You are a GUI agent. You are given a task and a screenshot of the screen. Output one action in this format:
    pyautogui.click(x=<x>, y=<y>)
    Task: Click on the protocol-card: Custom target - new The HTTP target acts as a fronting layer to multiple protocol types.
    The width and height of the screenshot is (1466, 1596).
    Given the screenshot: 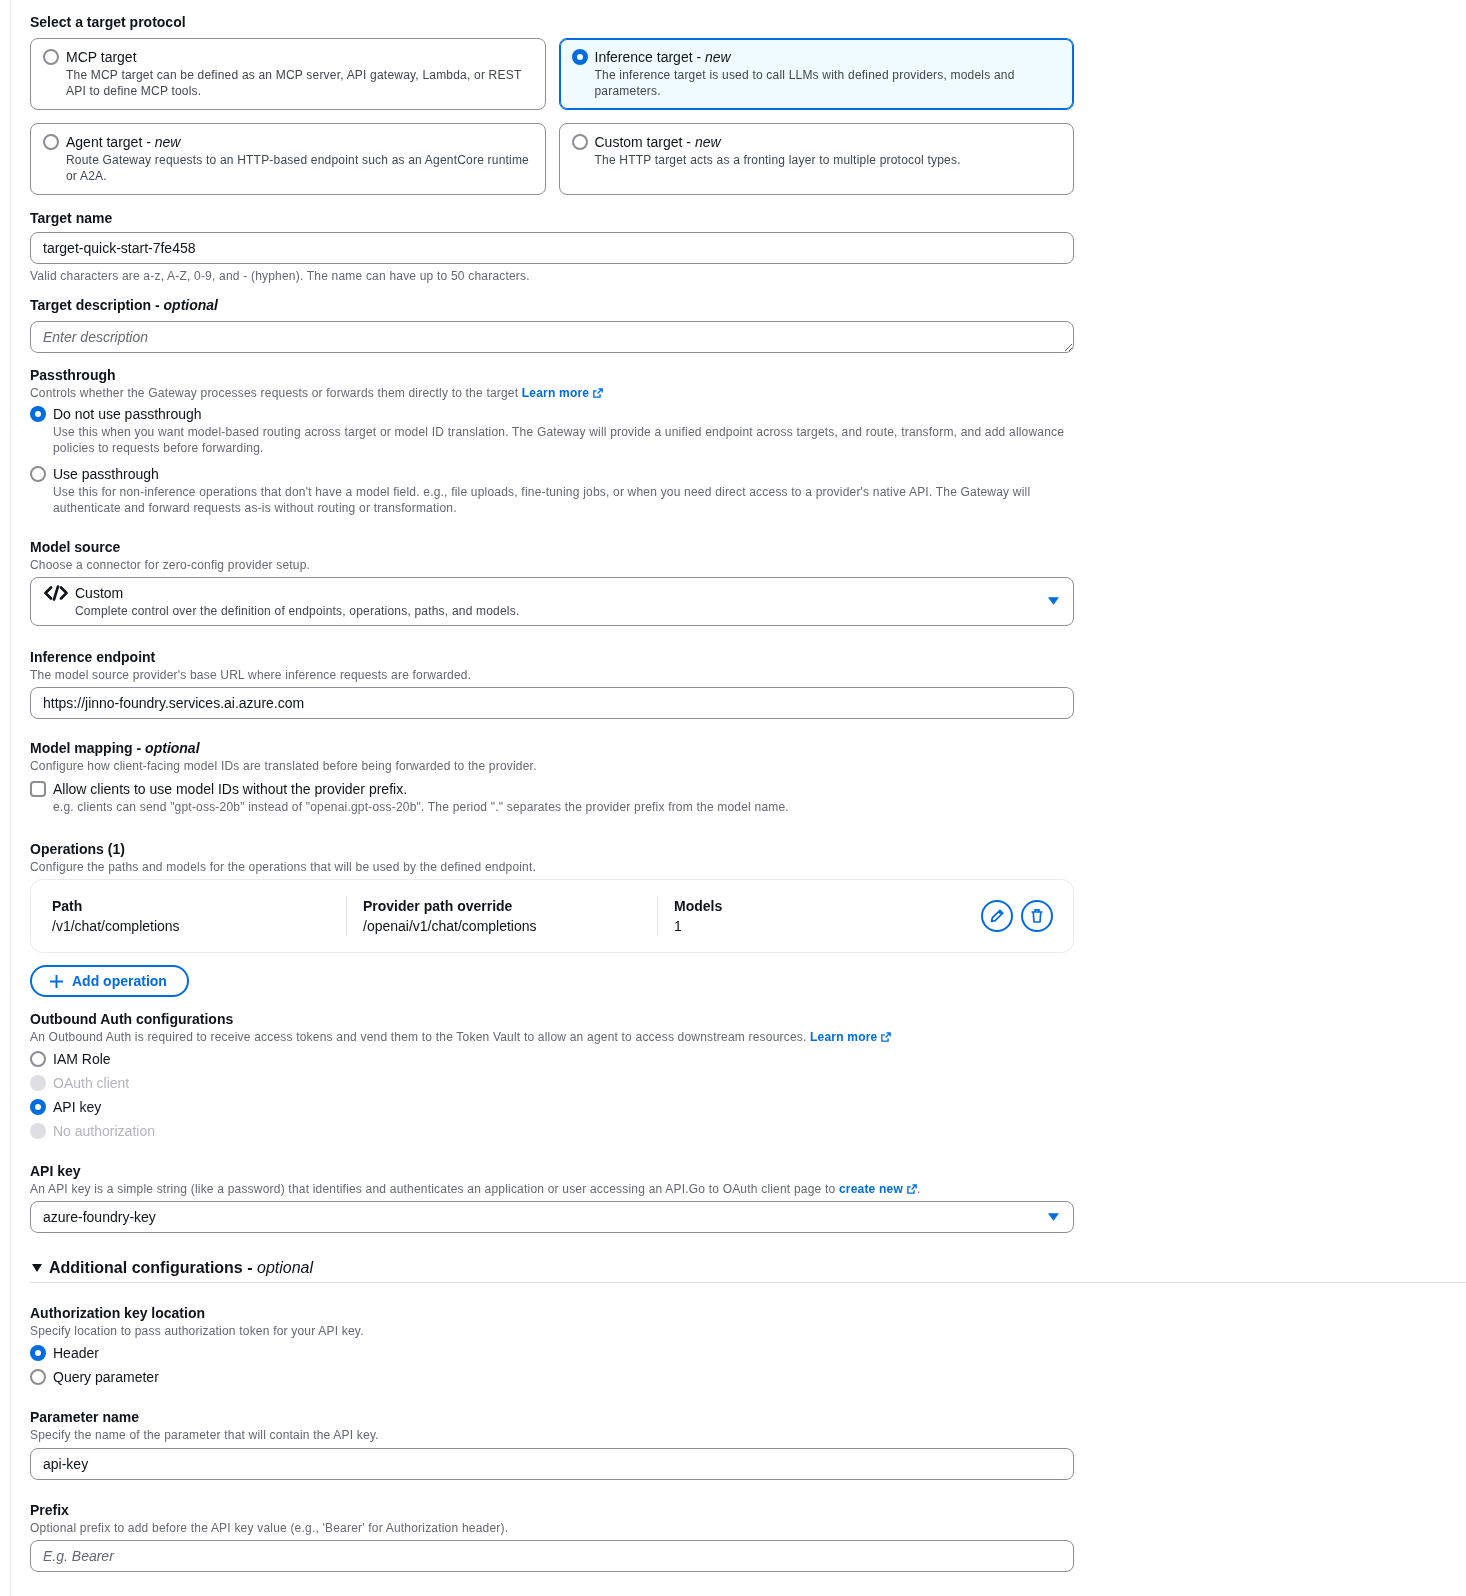 What is the action you would take?
    pyautogui.click(x=816, y=159)
    